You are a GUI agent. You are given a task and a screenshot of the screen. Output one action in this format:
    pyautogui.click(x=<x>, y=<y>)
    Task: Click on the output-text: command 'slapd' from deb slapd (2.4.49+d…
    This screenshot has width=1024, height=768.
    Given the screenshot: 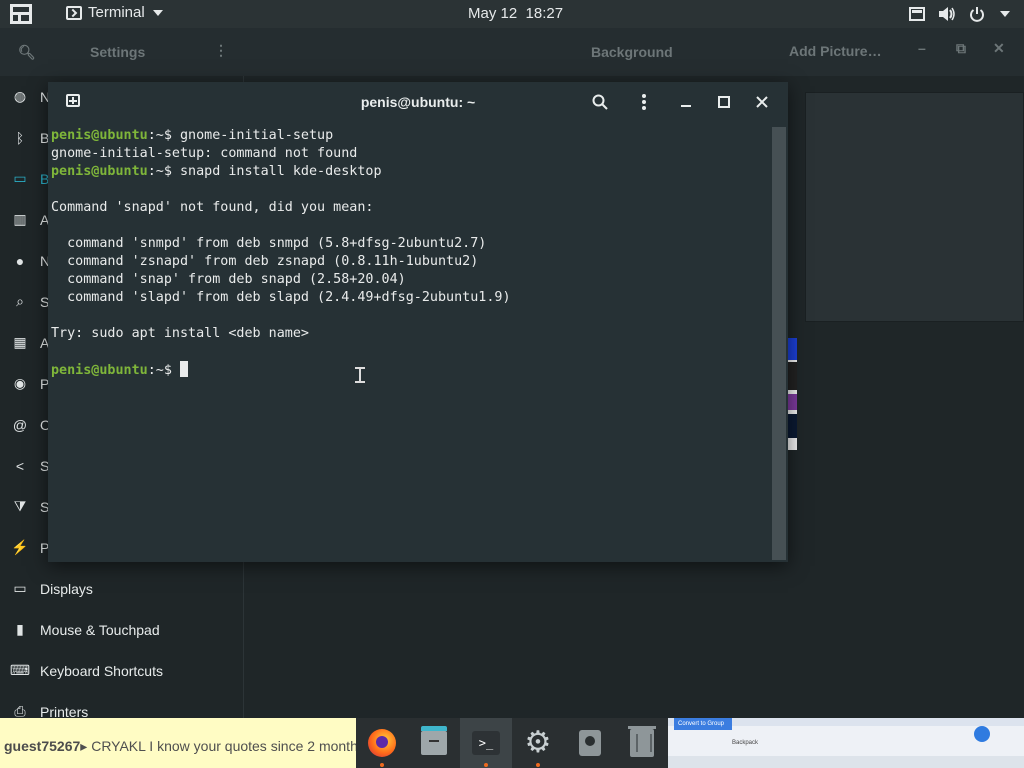 What is the action you would take?
    pyautogui.click(x=281, y=297)
    